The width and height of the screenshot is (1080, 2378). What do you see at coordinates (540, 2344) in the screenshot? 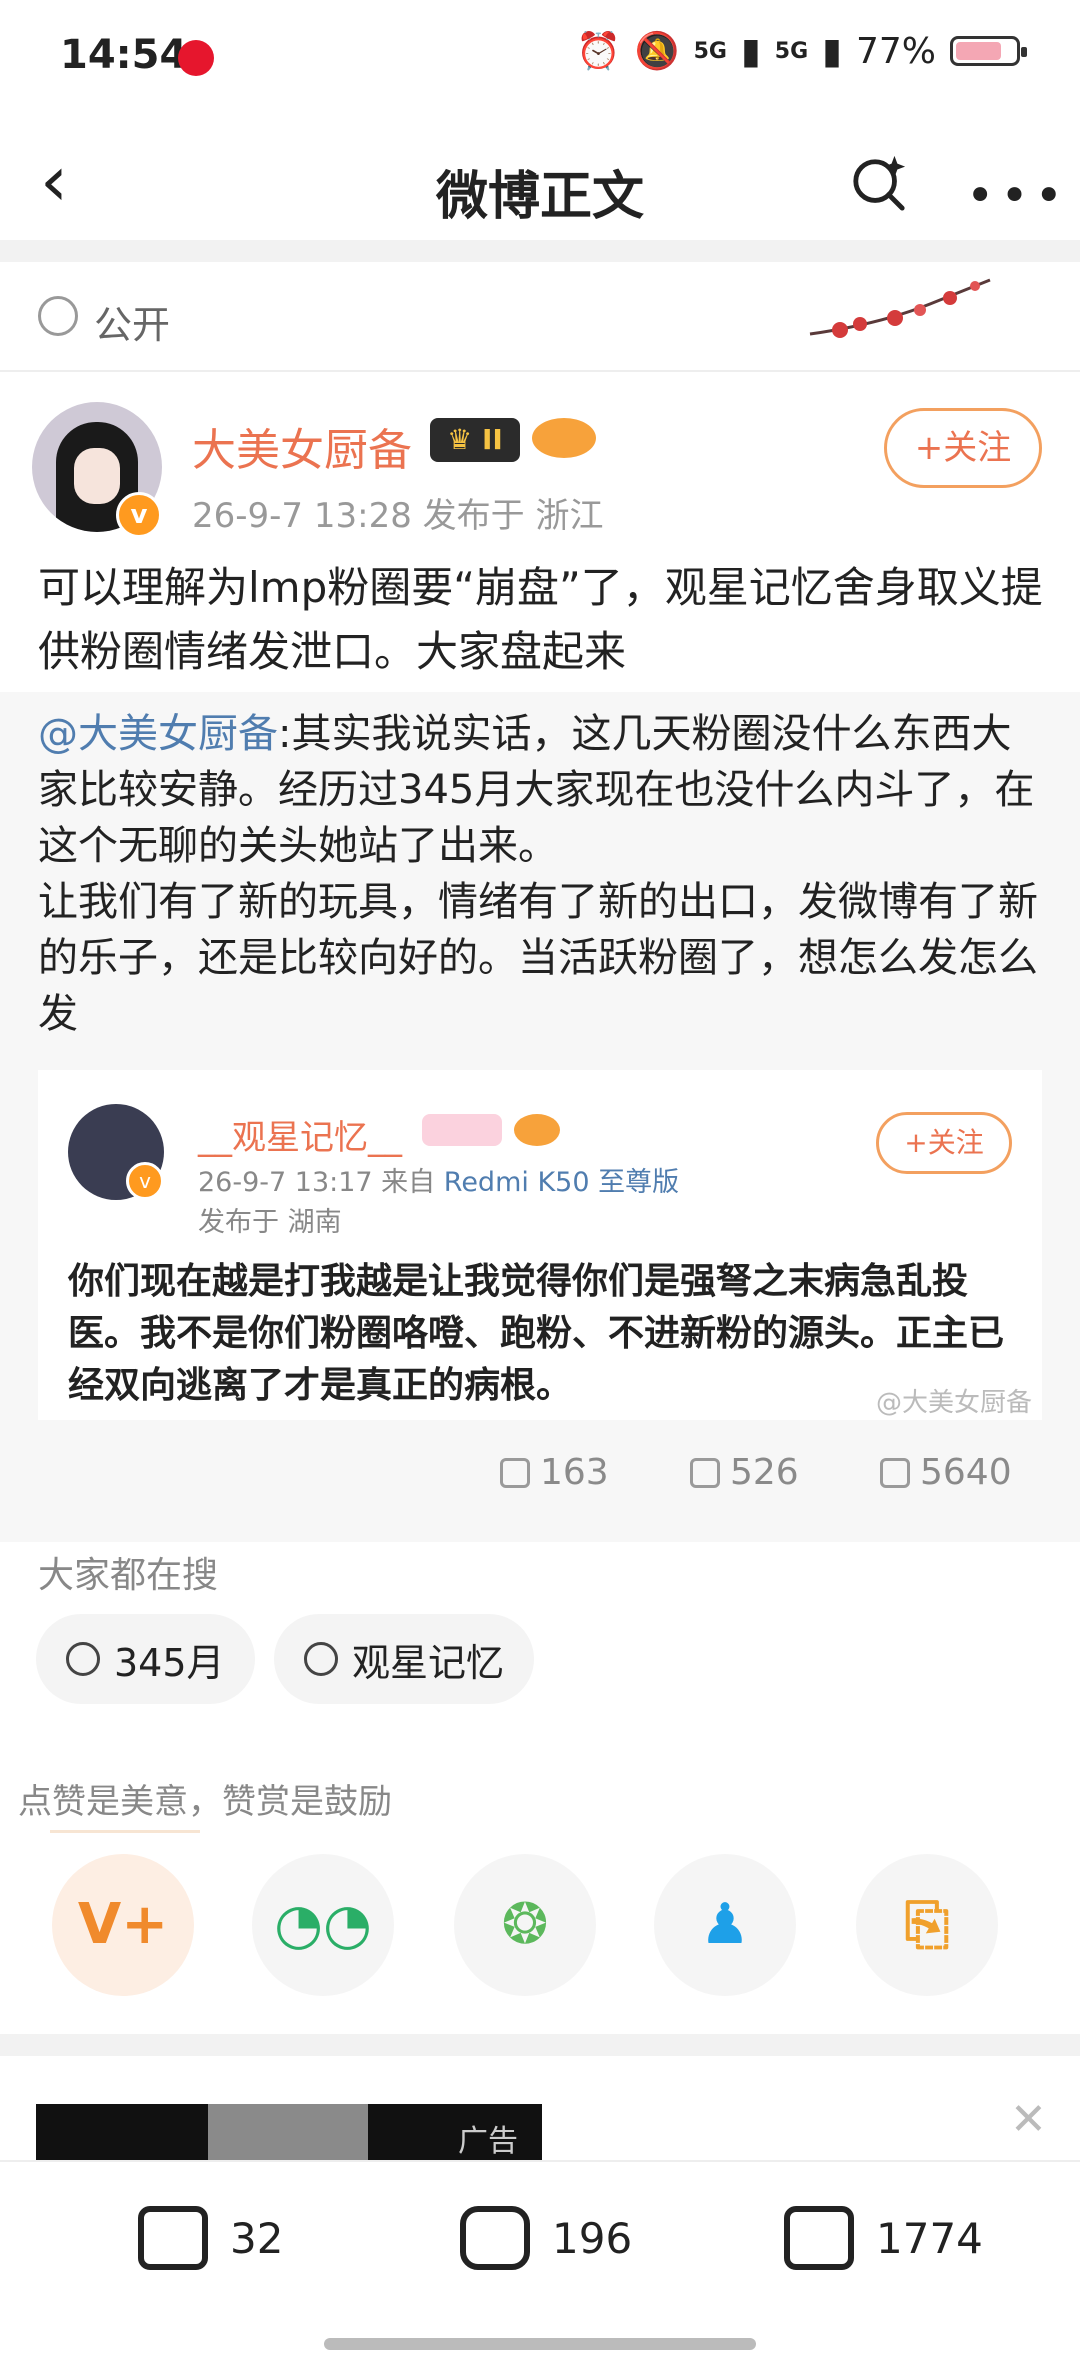
I see `home-indicator` at bounding box center [540, 2344].